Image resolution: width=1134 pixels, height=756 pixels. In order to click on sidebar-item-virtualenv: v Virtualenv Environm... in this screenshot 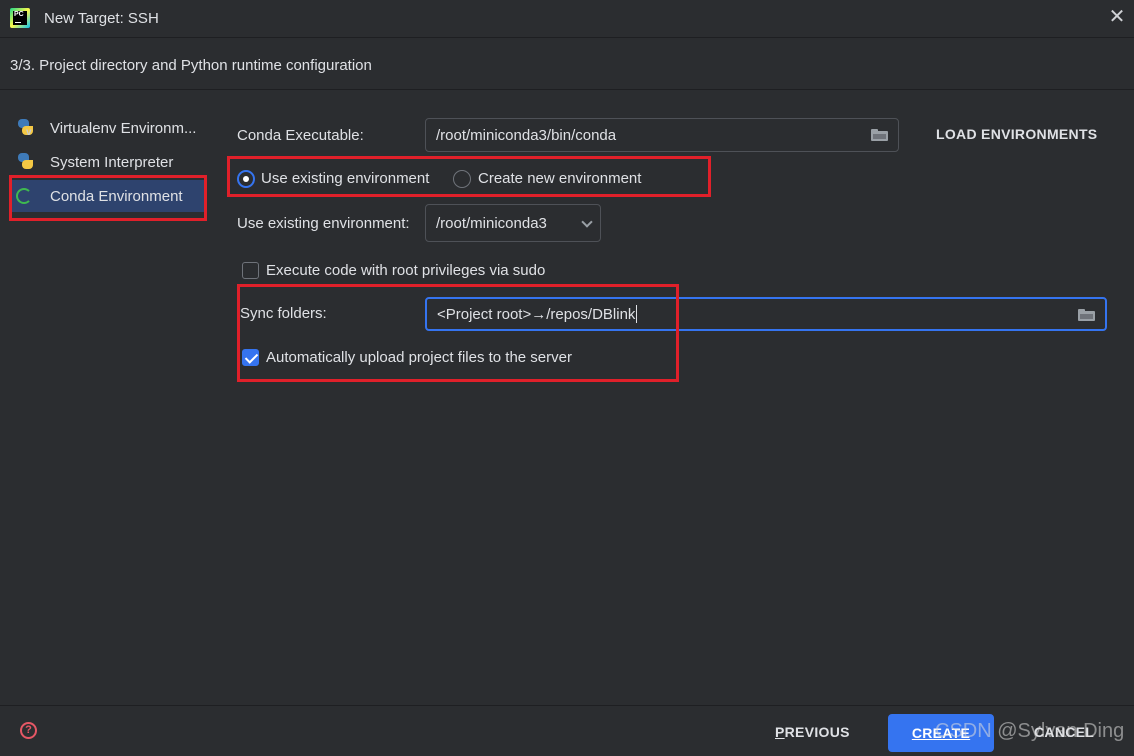, I will do `click(108, 128)`.